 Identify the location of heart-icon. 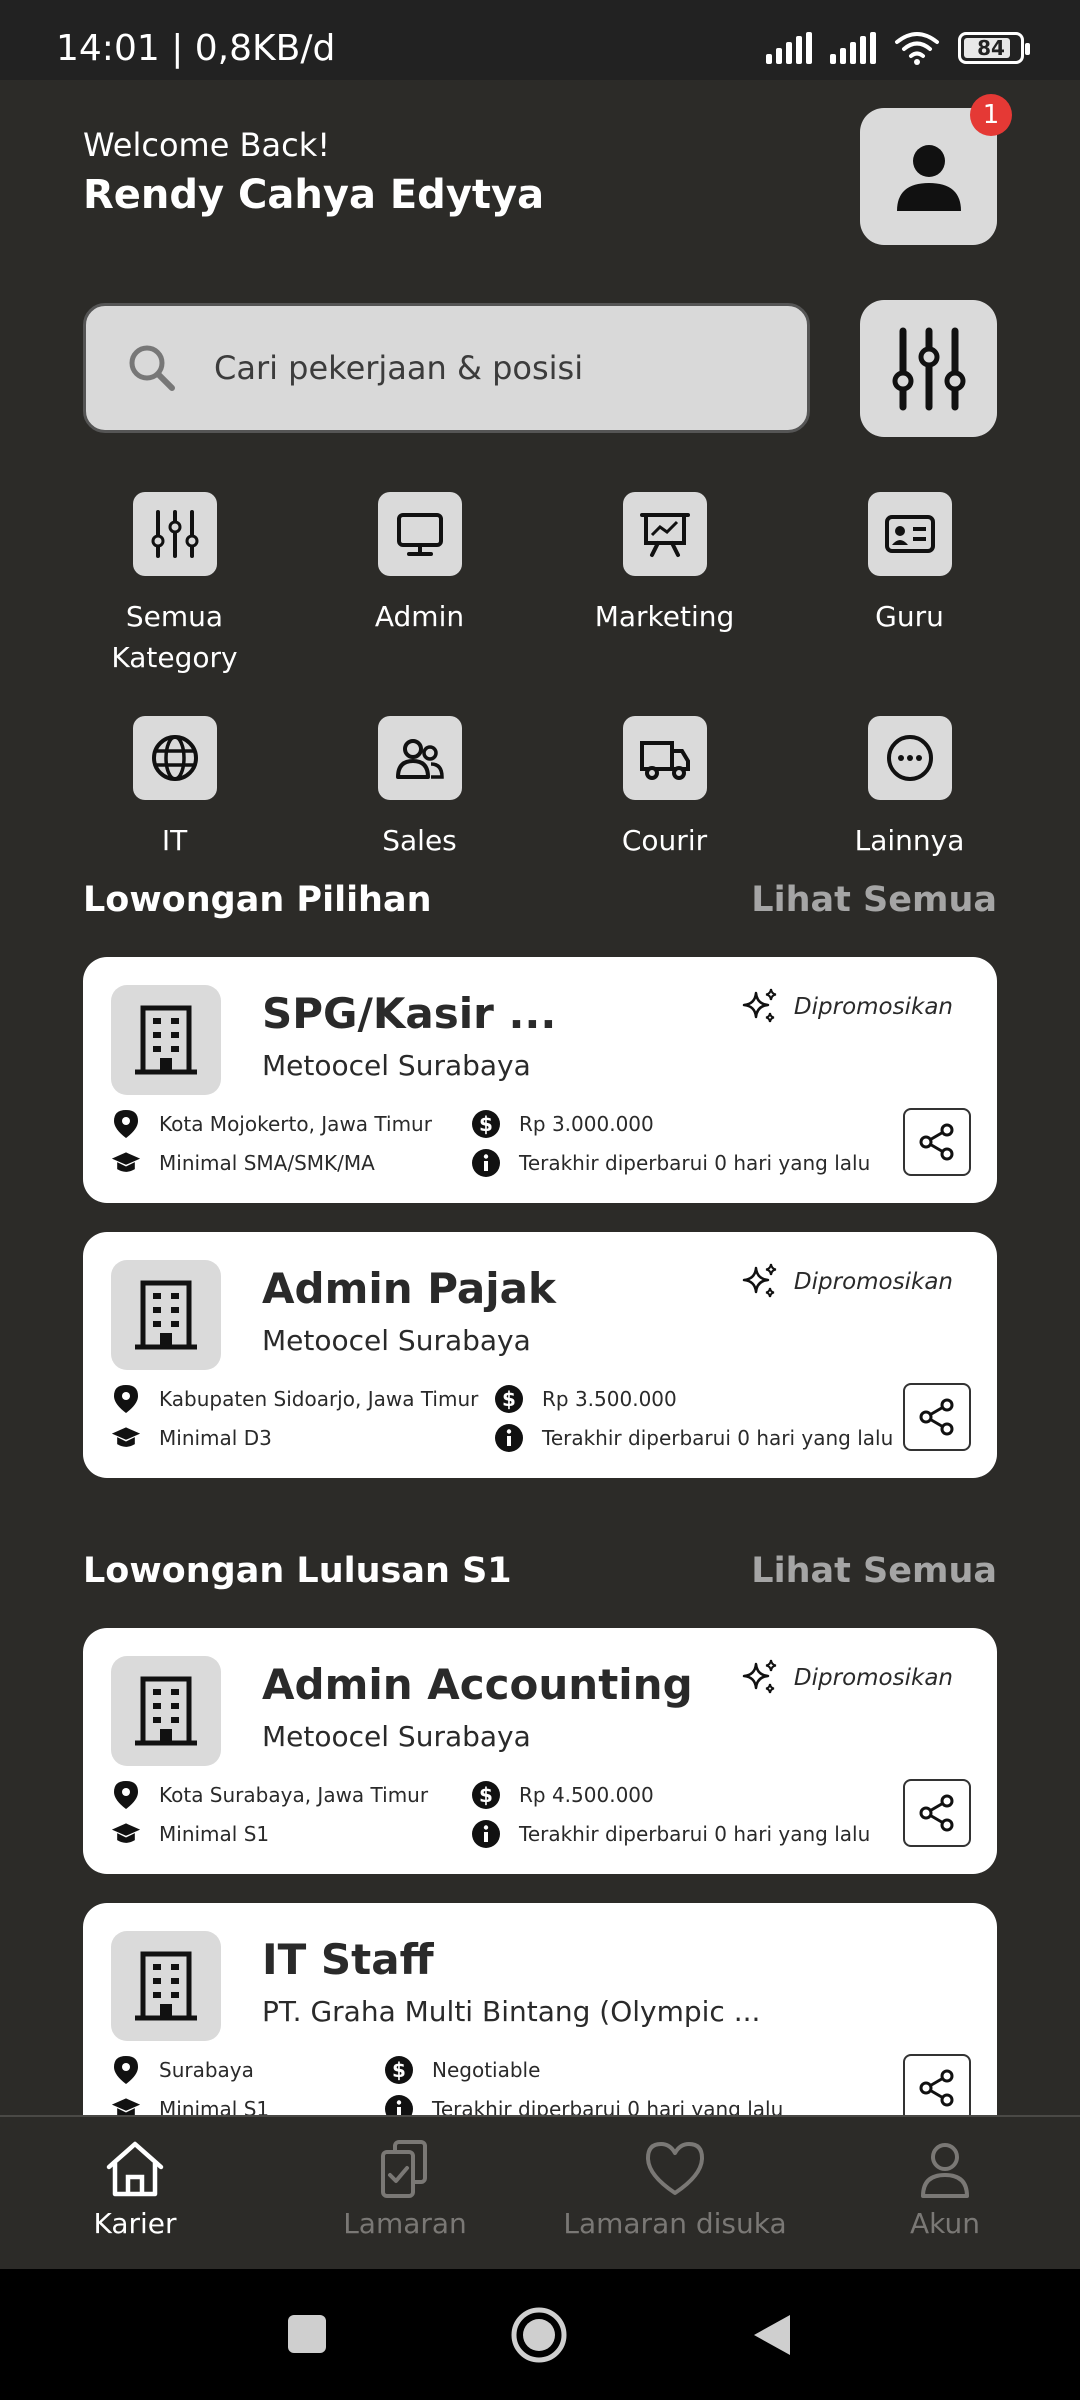
(675, 2168).